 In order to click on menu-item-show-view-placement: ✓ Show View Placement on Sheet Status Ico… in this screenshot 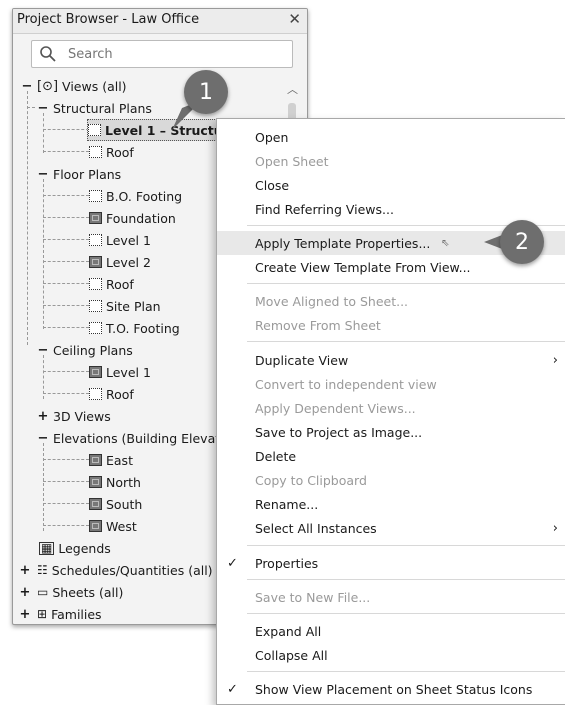, I will do `click(391, 689)`.